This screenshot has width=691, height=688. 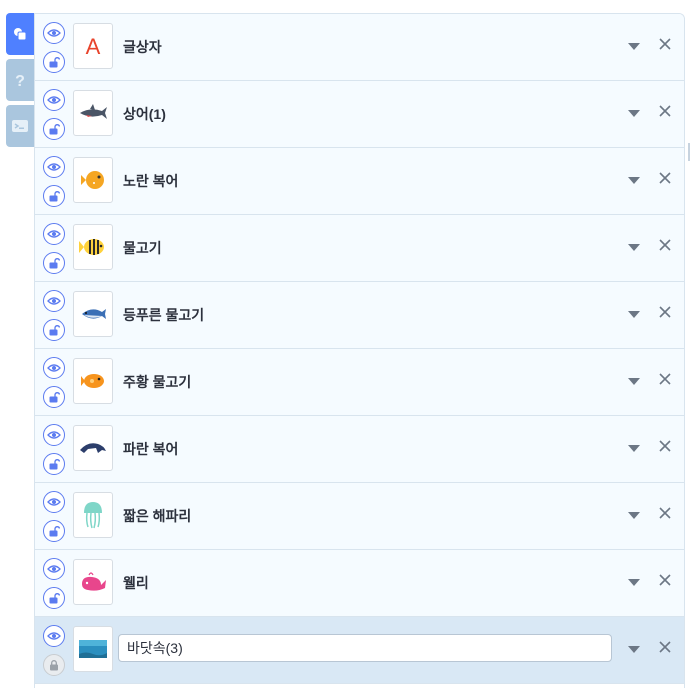 I want to click on objects-tab, so click(x=20, y=34).